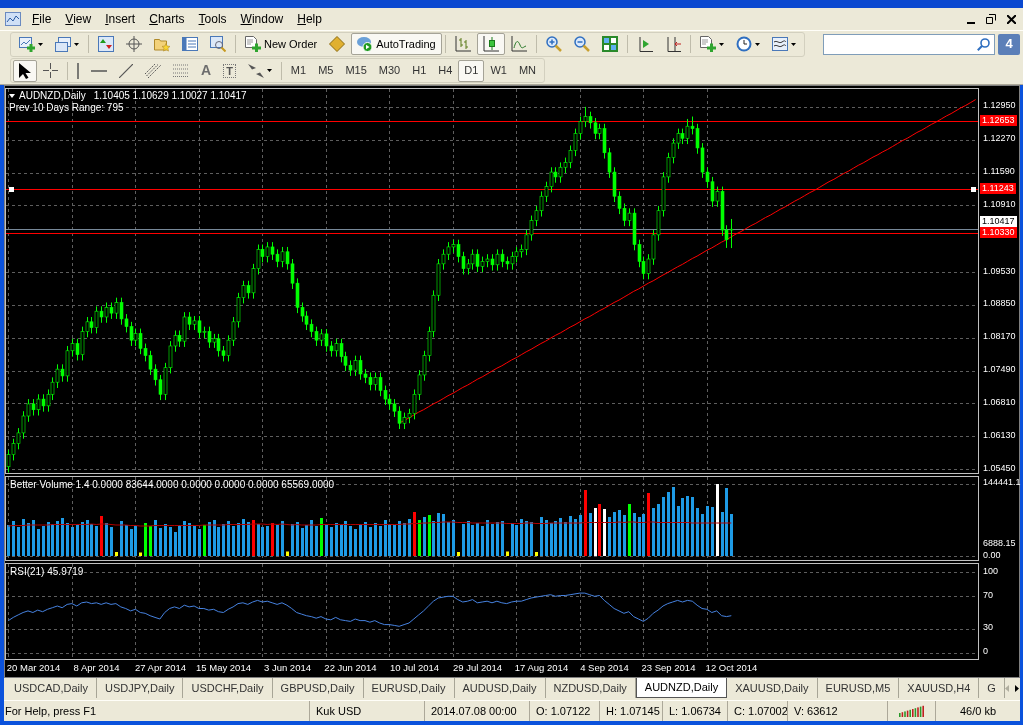 The height and width of the screenshot is (725, 1023). What do you see at coordinates (409, 688) in the screenshot?
I see `chart-tab: EURUSD,Daily` at bounding box center [409, 688].